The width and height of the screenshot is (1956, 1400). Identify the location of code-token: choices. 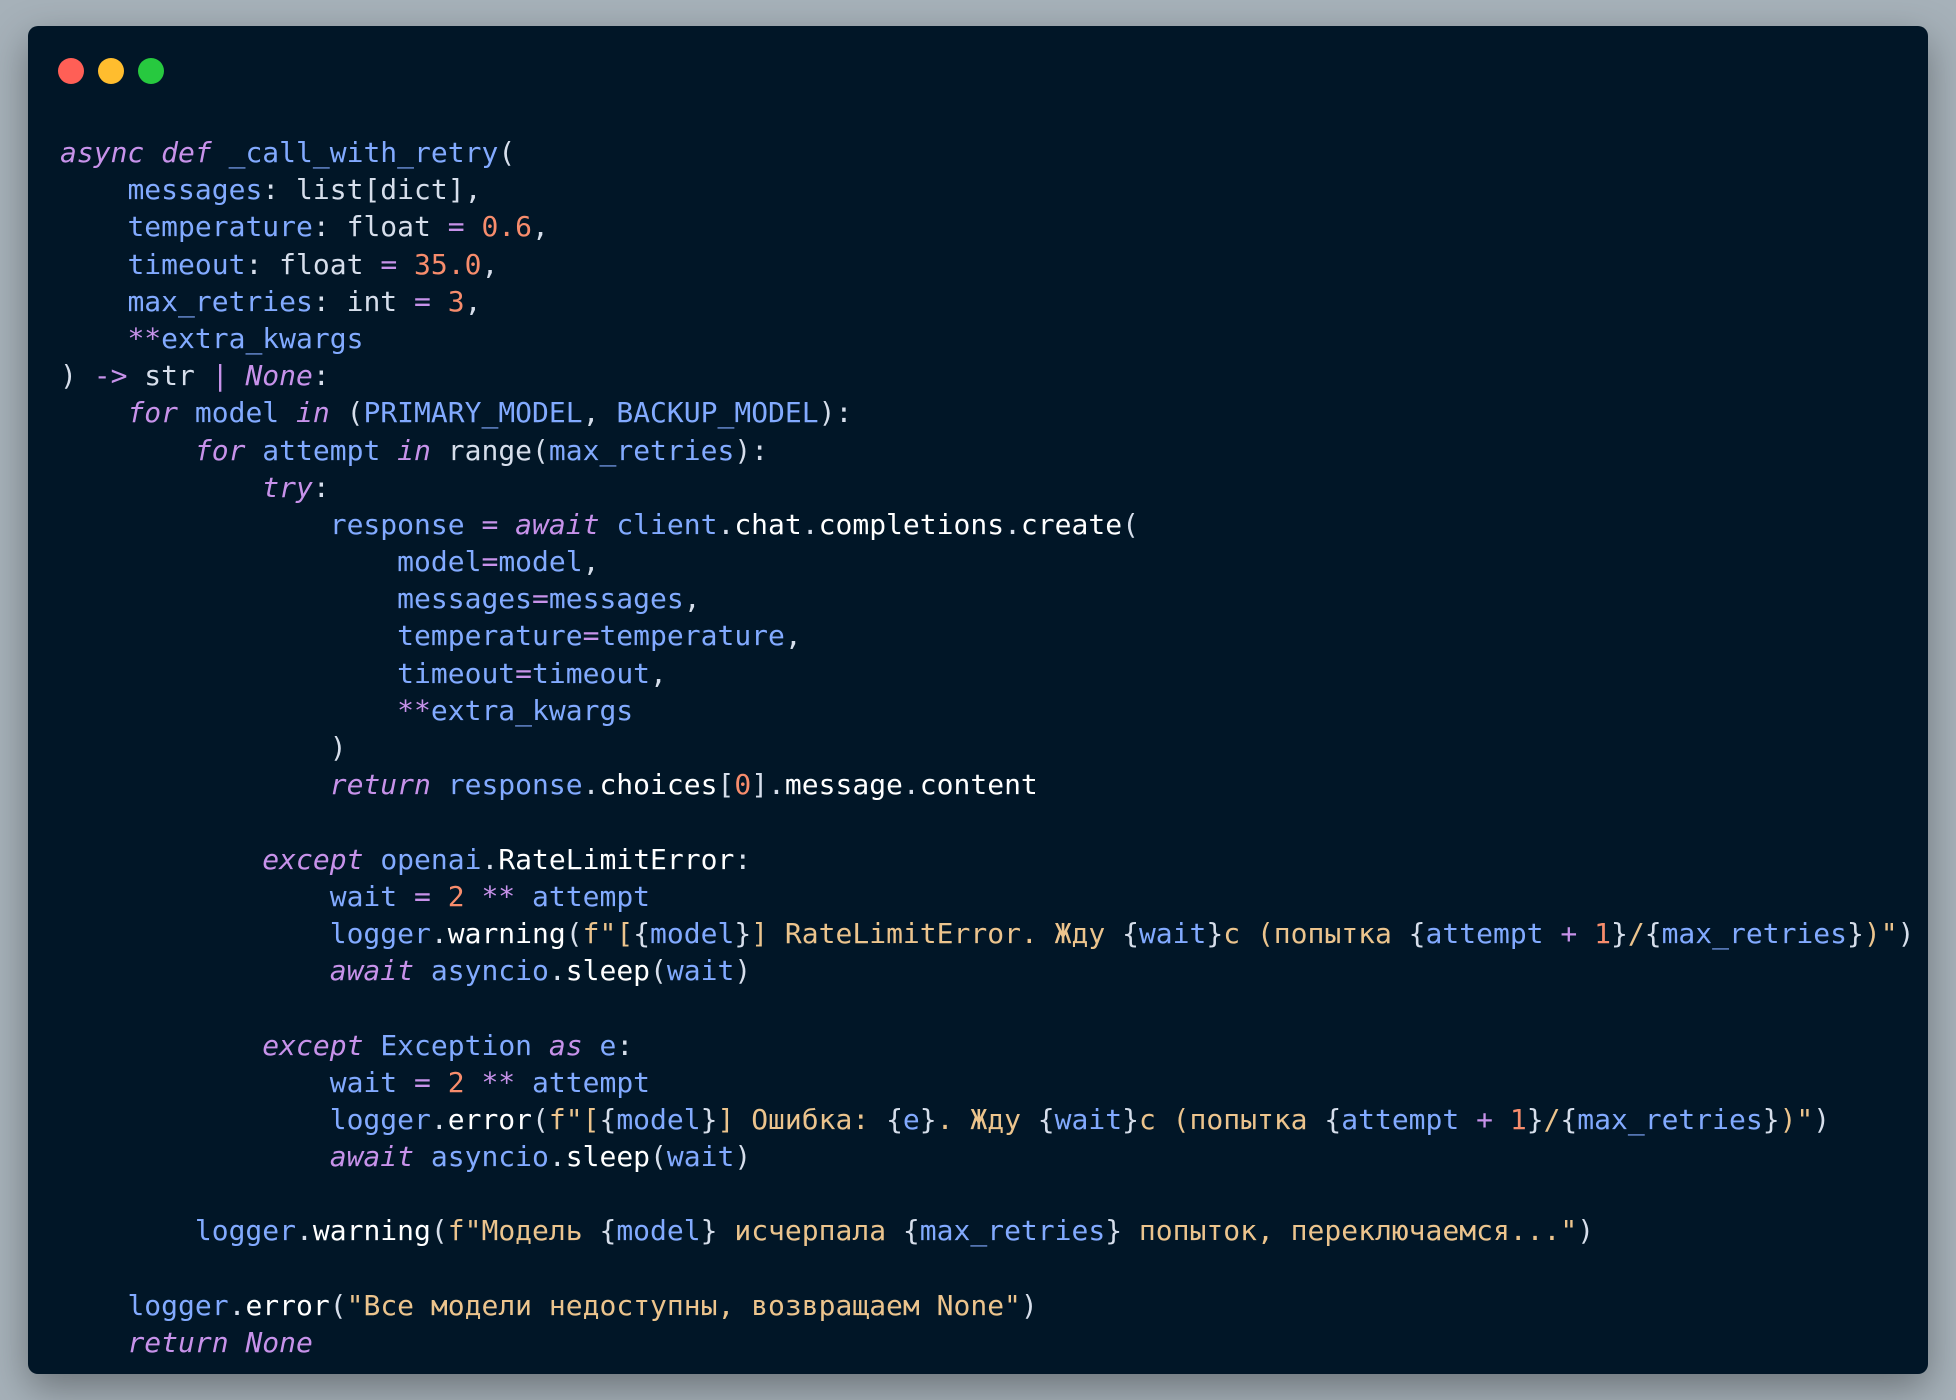
(658, 785).